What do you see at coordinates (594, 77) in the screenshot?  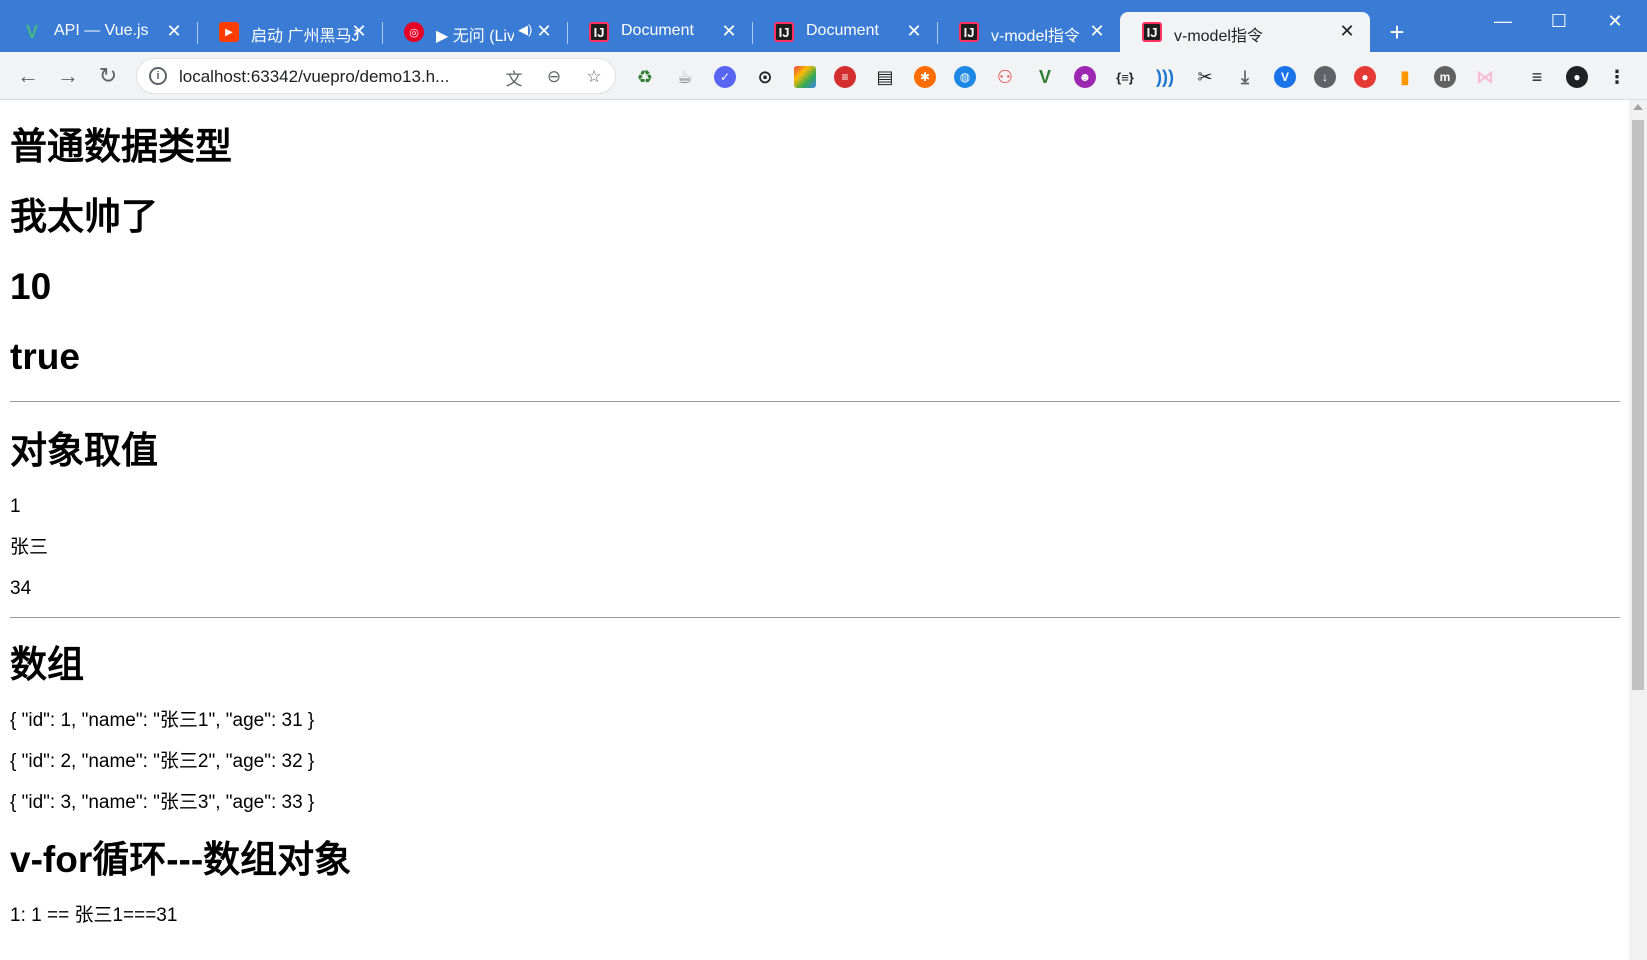 I see `bookmark-star-icon: ☆` at bounding box center [594, 77].